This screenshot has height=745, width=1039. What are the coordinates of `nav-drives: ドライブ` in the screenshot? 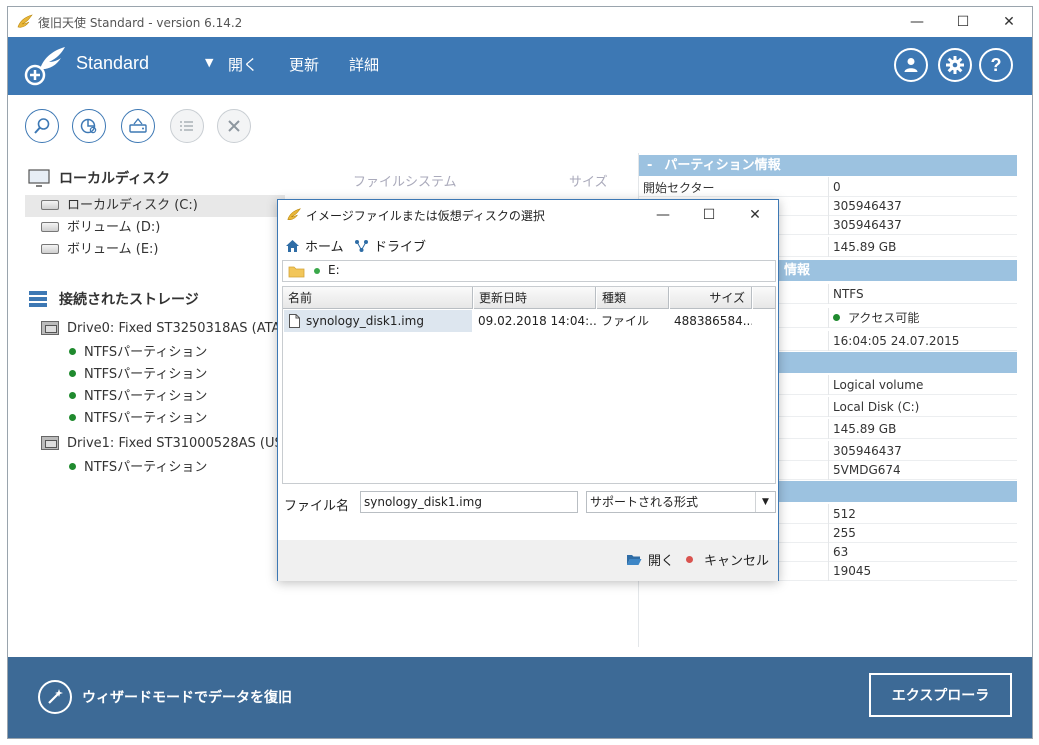 It's located at (390, 245).